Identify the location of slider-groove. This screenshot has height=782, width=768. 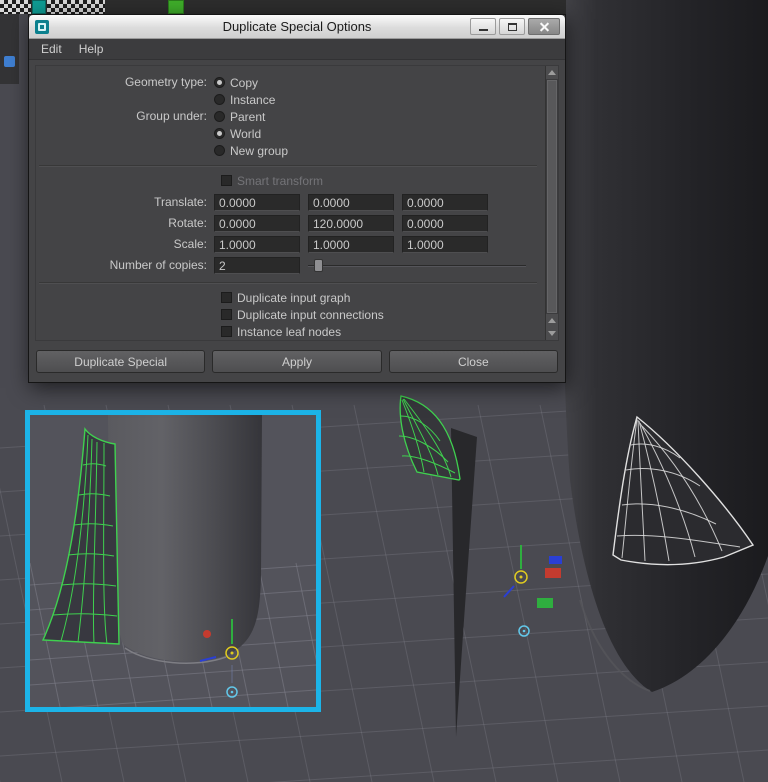
(417, 266).